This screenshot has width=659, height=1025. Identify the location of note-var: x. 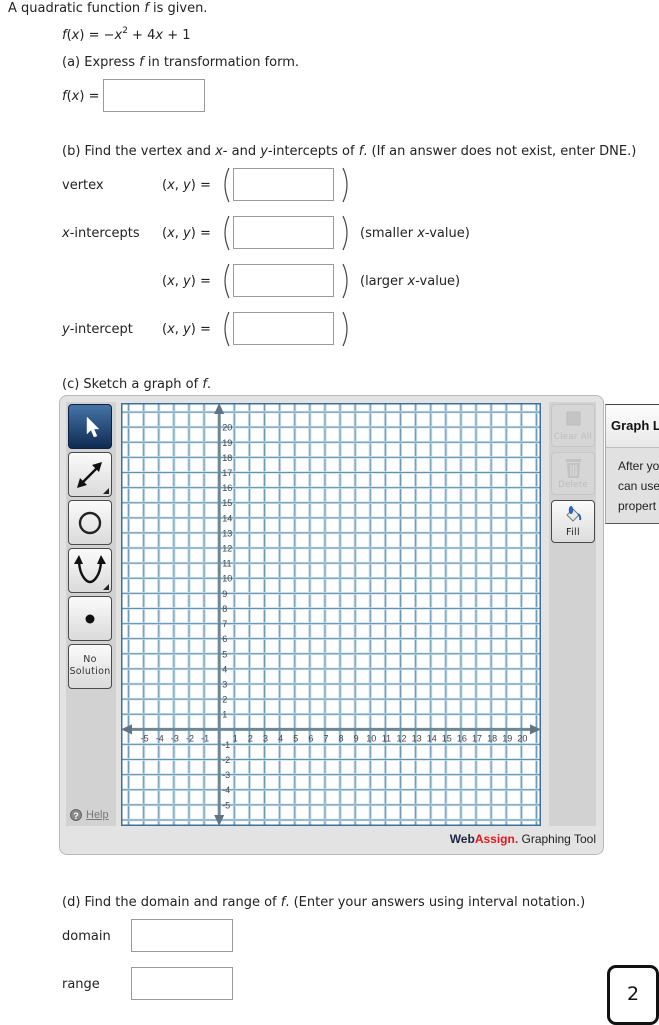
(421, 233).